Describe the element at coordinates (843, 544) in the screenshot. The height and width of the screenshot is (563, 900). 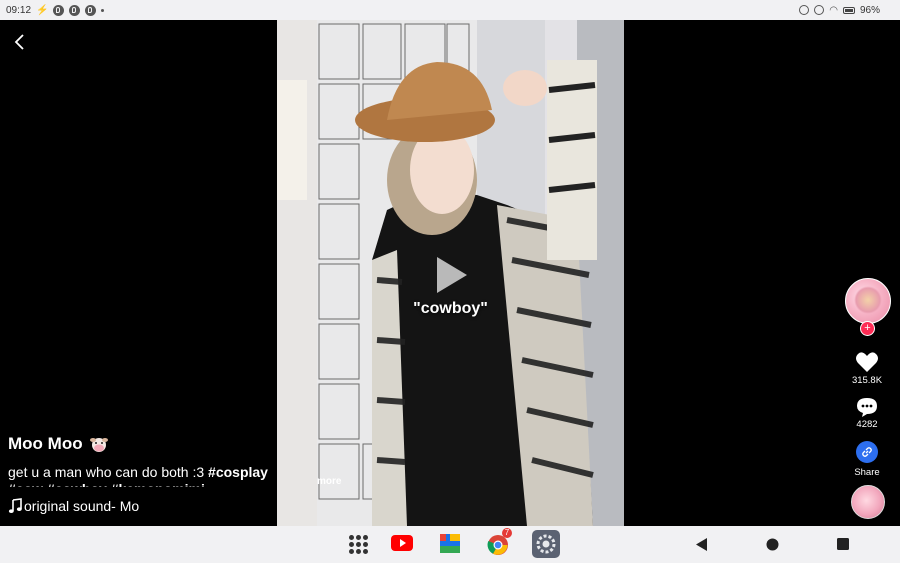
I see `recents-nav-icon` at that location.